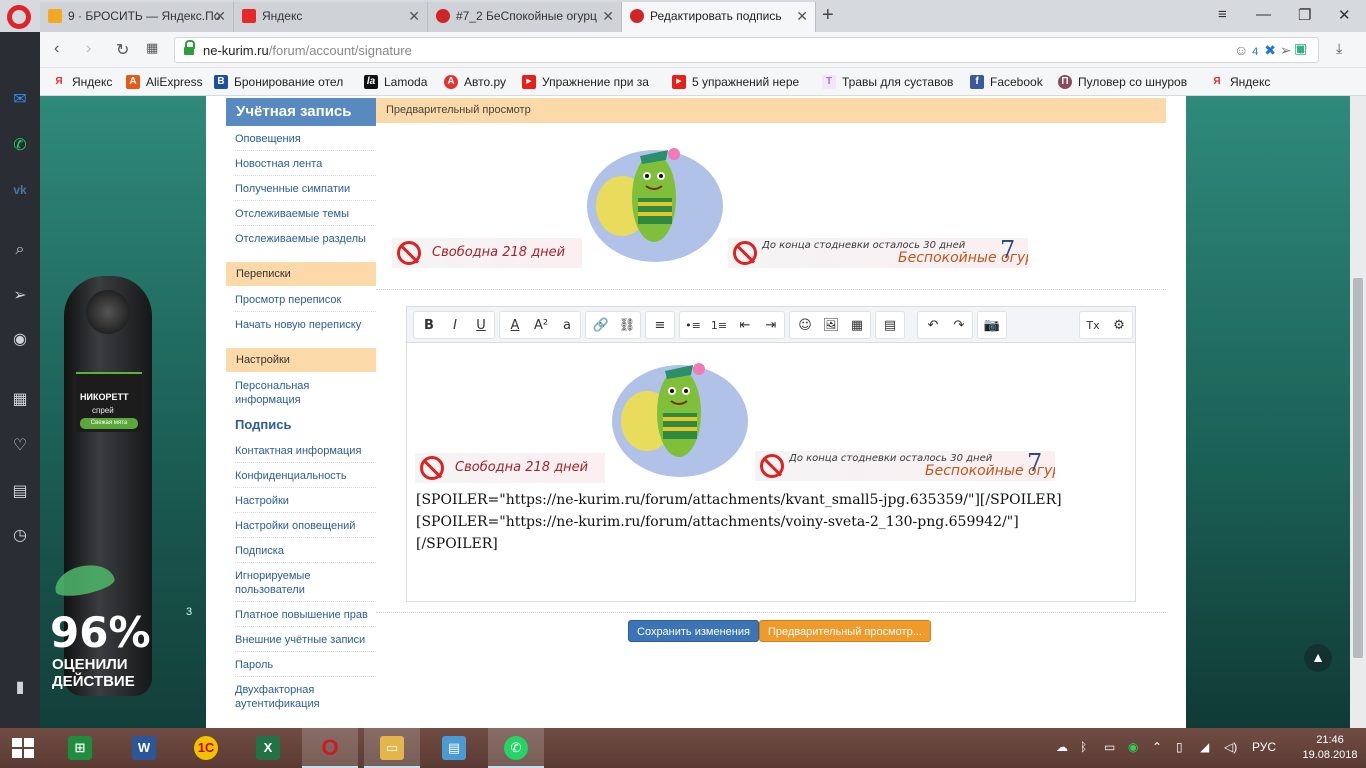  Describe the element at coordinates (305, 476) in the screenshot. I see `nav-privacy: Конфиденциальность` at that location.